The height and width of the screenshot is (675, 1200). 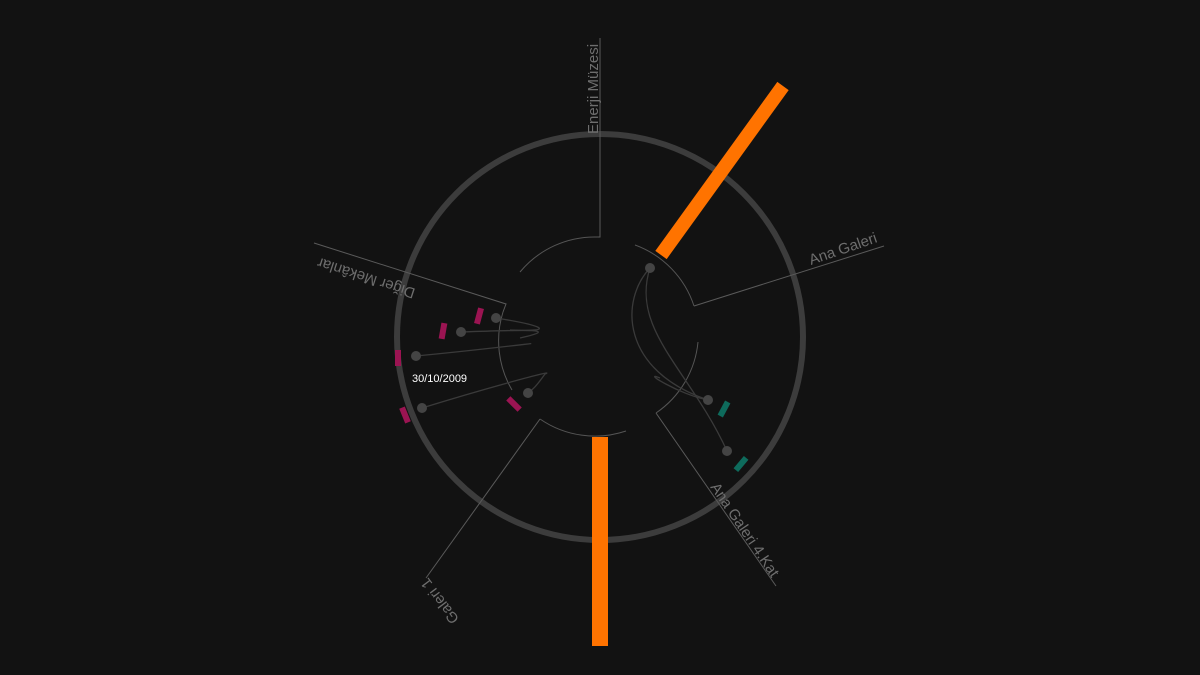 What do you see at coordinates (789, 276) in the screenshot?
I see `leader-ana-galeri` at bounding box center [789, 276].